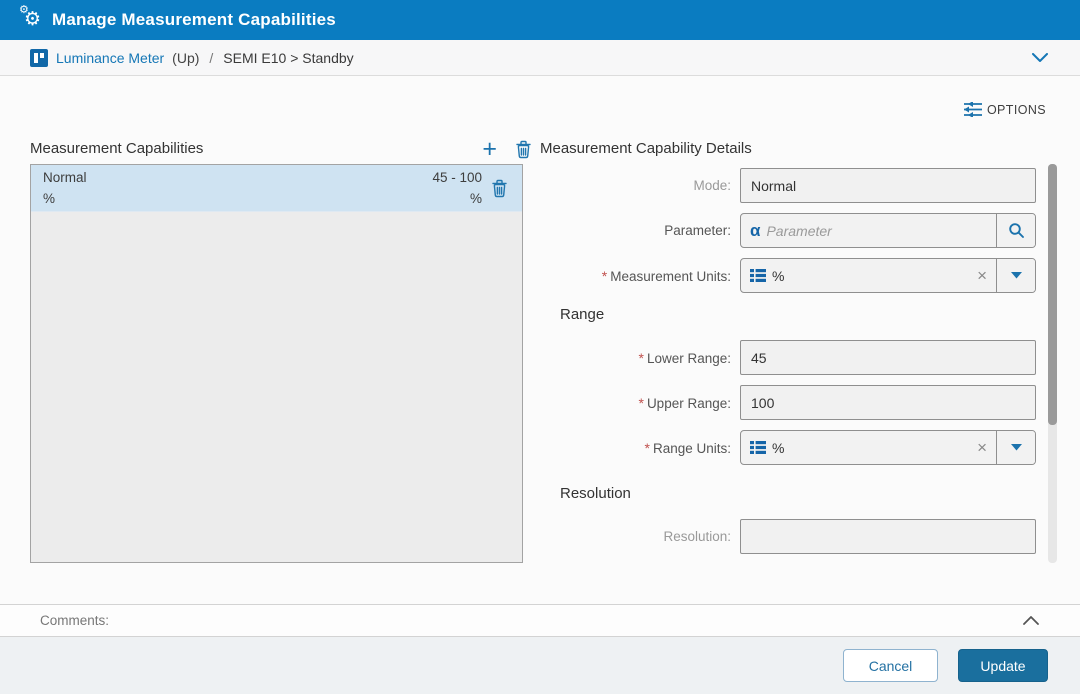 The height and width of the screenshot is (694, 1080). I want to click on delete-capability-button, so click(523, 149).